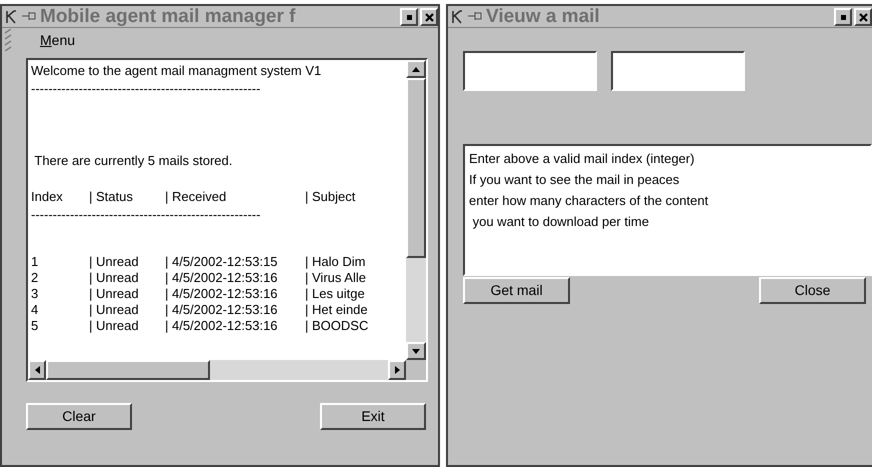  I want to click on table-cell-text: | 4/5/2002-12:53:15, so click(222, 262).